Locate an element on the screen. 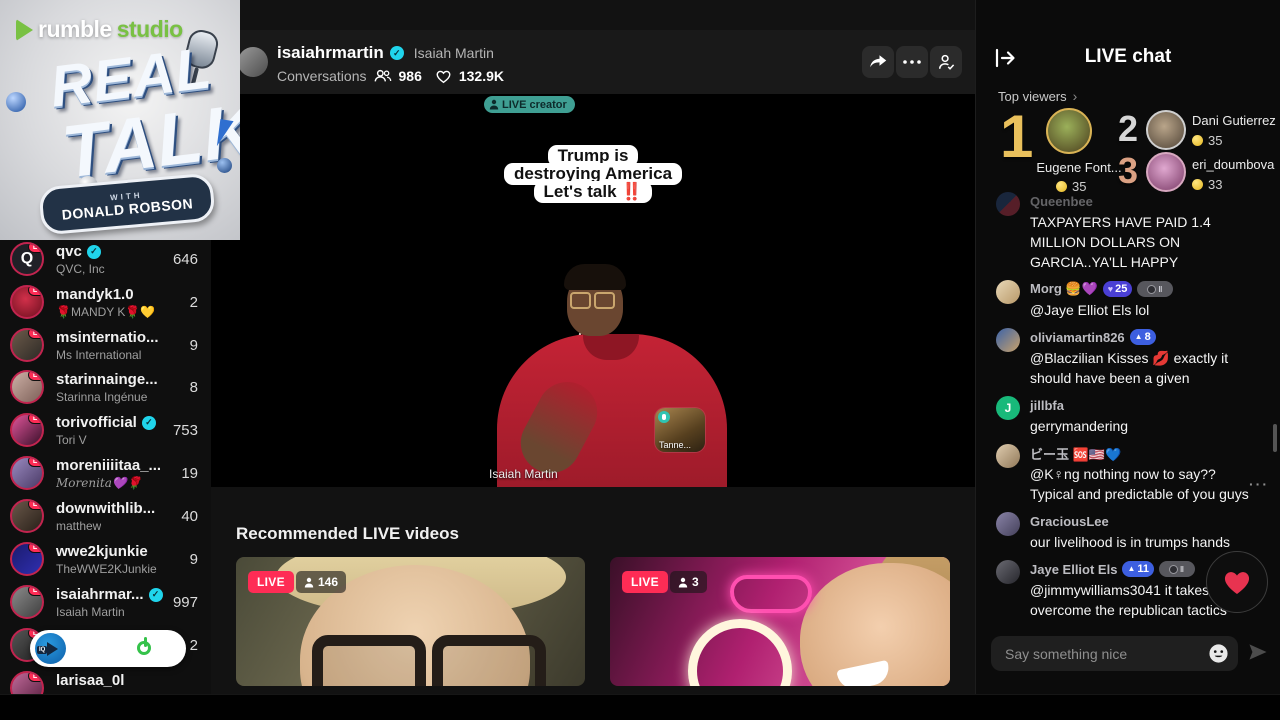  channel-name: Morenita💜🌹 is located at coordinates (99, 483).